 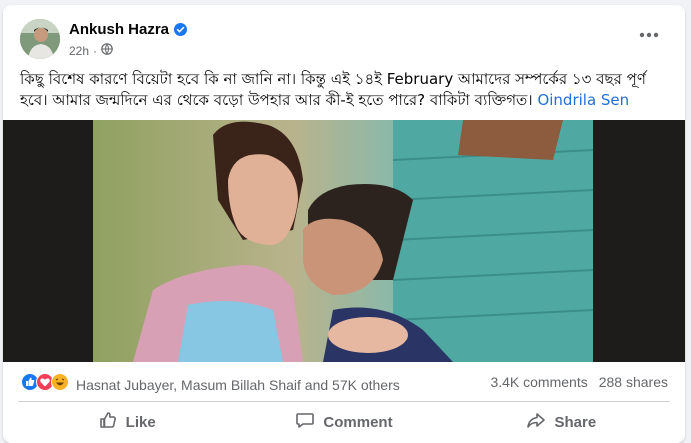 I want to click on share-icon, so click(x=536, y=422).